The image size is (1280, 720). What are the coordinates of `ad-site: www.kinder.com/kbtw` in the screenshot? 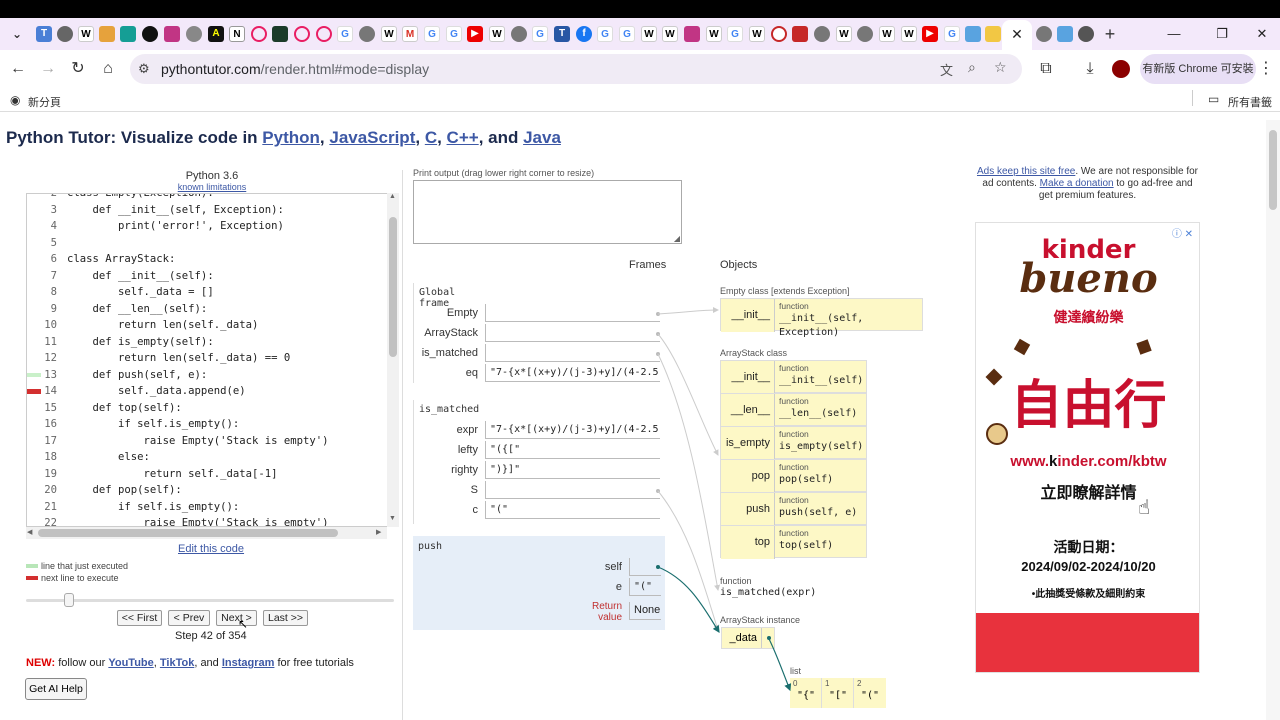 It's located at (1087, 461).